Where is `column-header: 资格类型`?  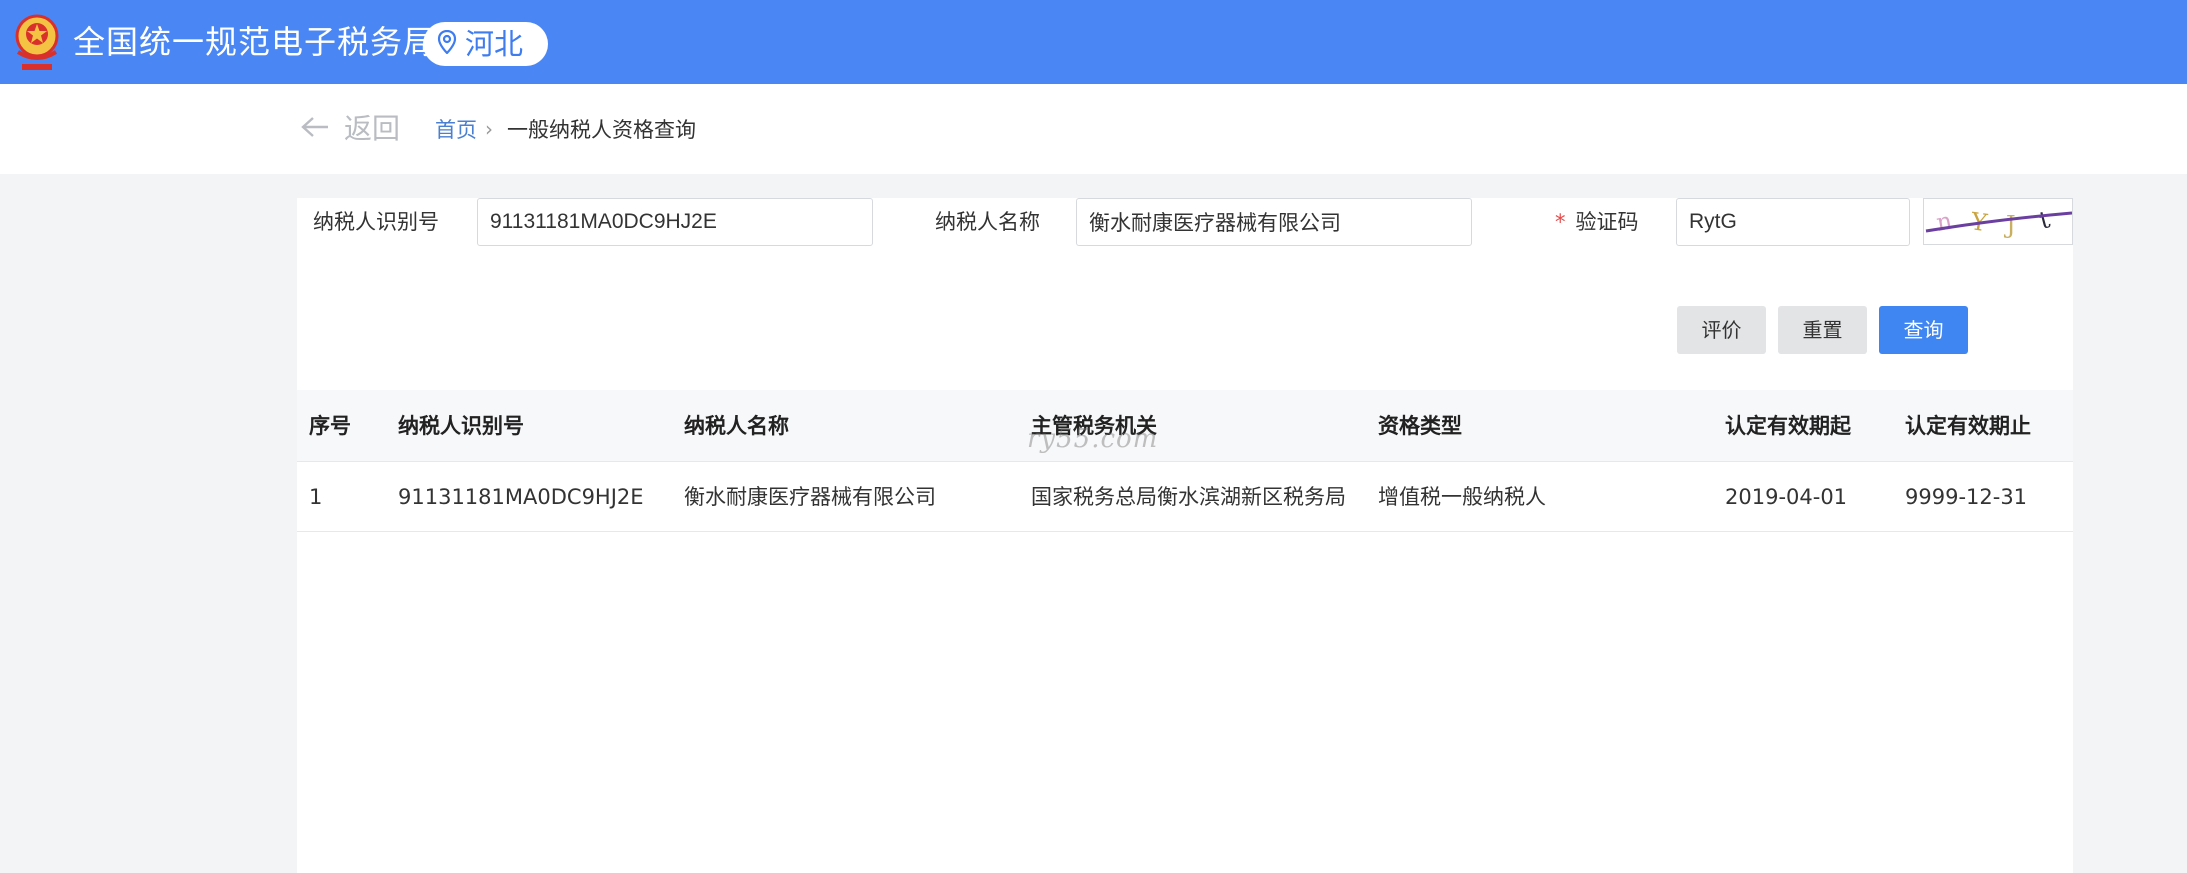
column-header: 资格类型 is located at coordinates (1420, 426).